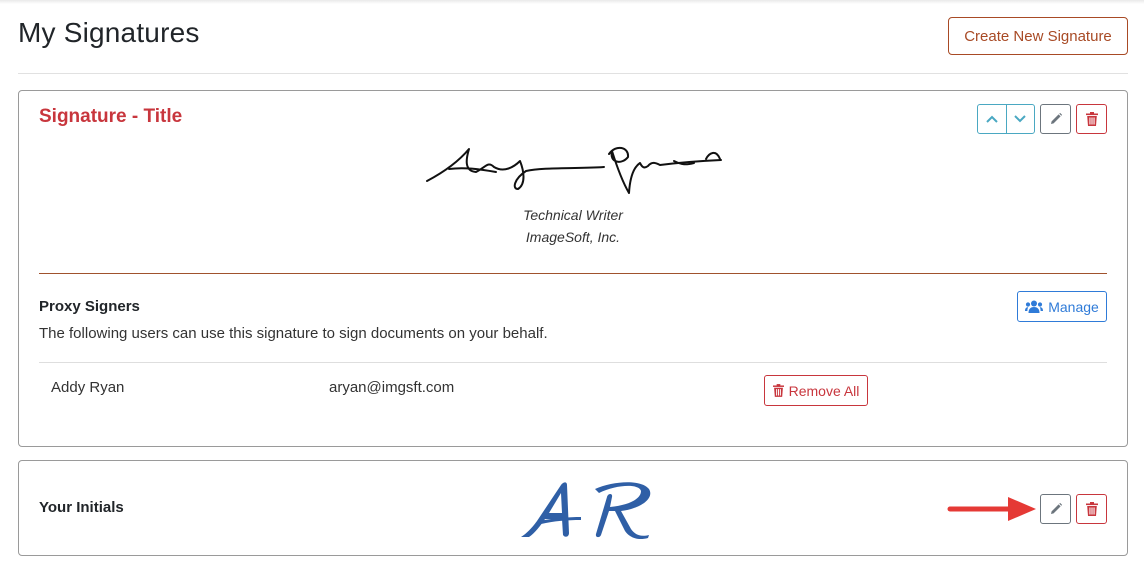  I want to click on signature-image, so click(574, 170).